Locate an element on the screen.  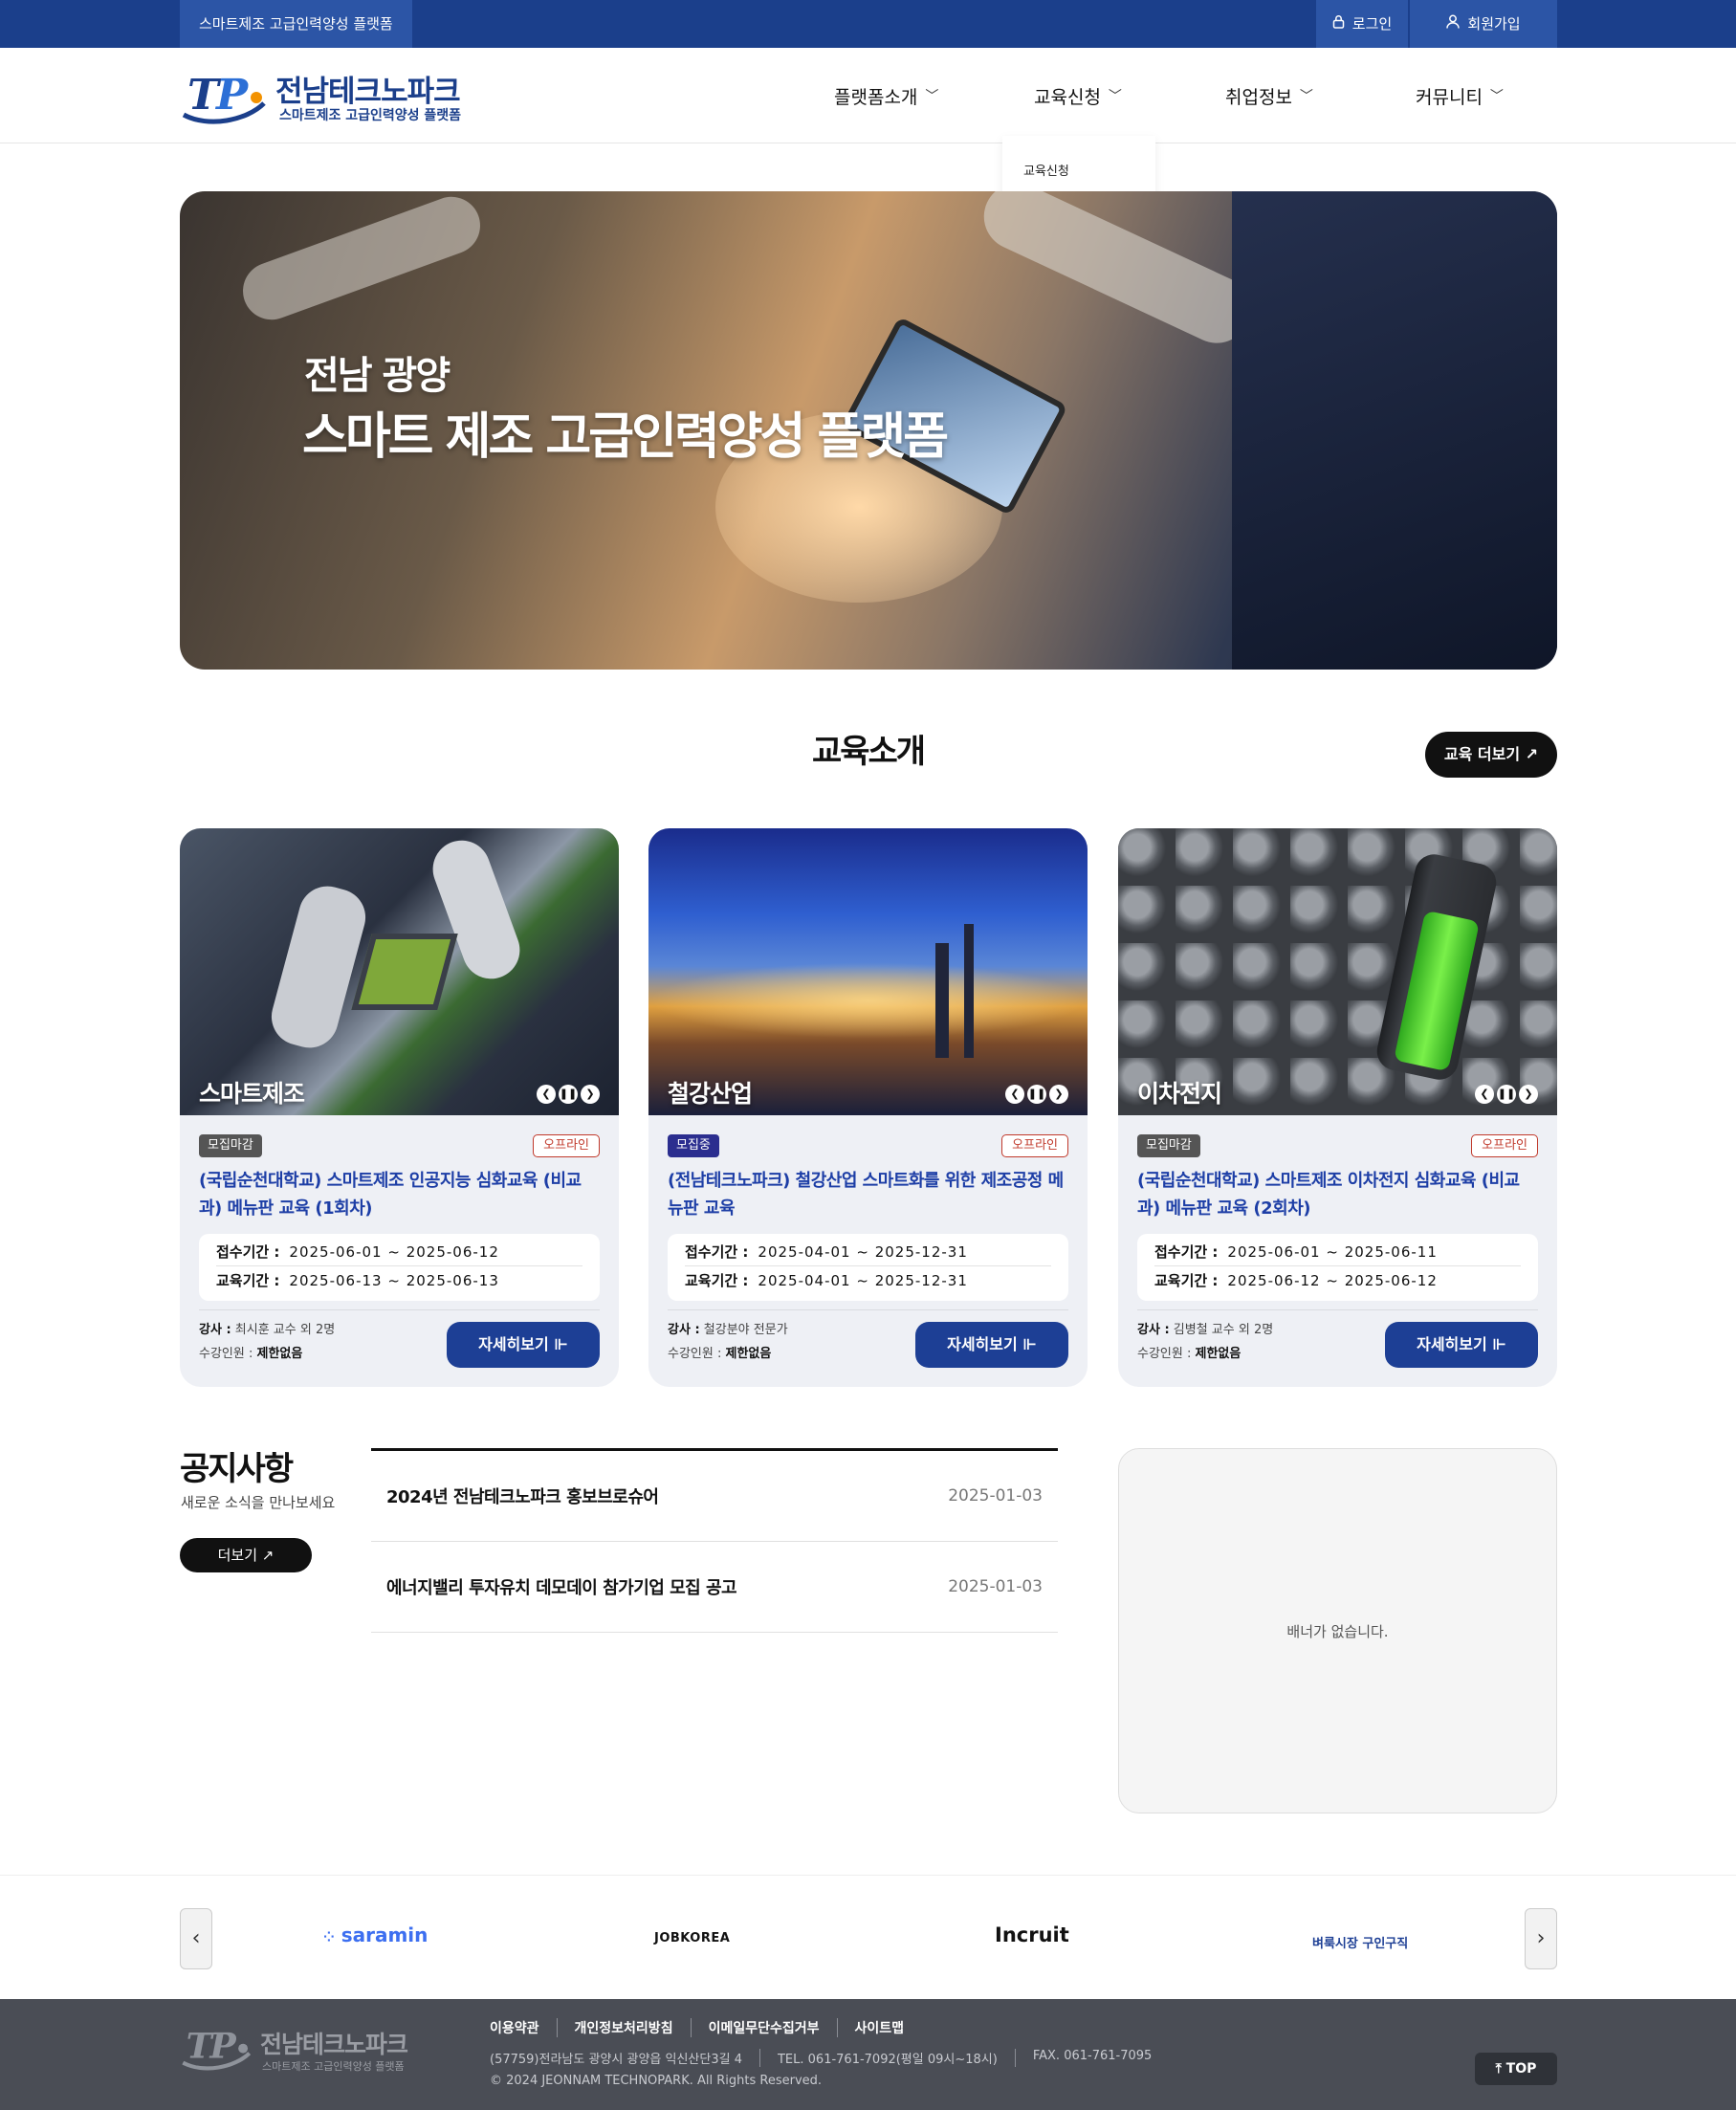
footer-fax: FAX. 061-761-7095 is located at coordinates (1091, 2058).